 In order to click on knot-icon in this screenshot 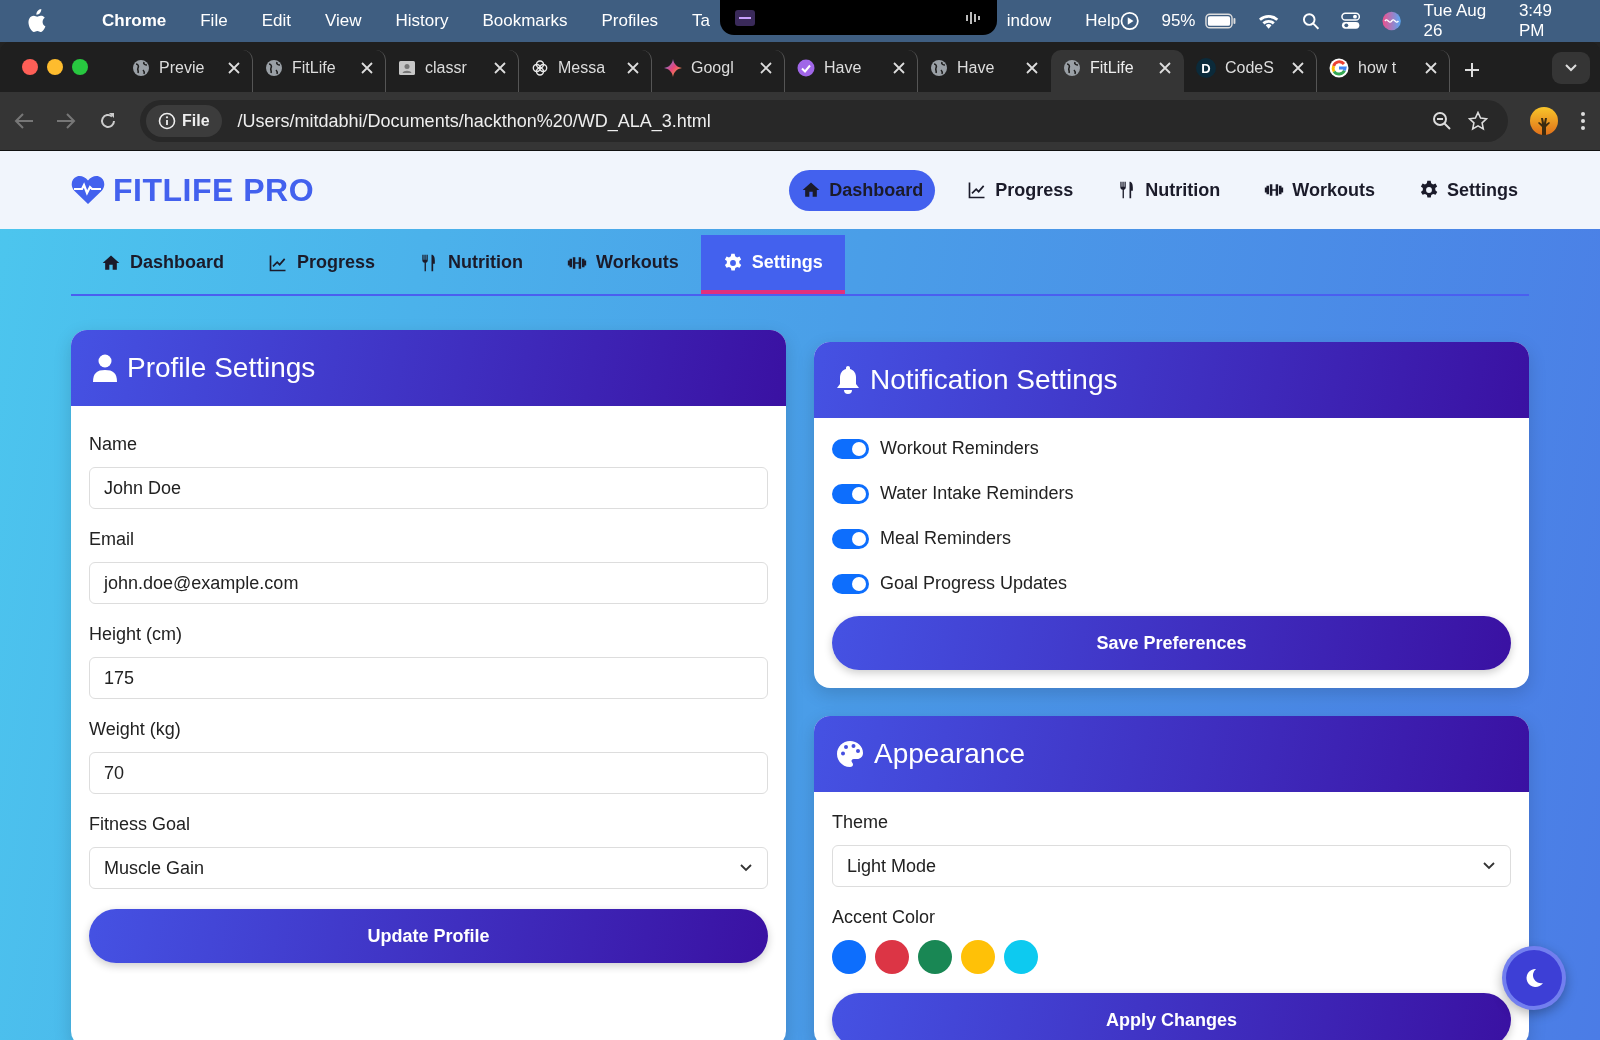, I will do `click(540, 68)`.